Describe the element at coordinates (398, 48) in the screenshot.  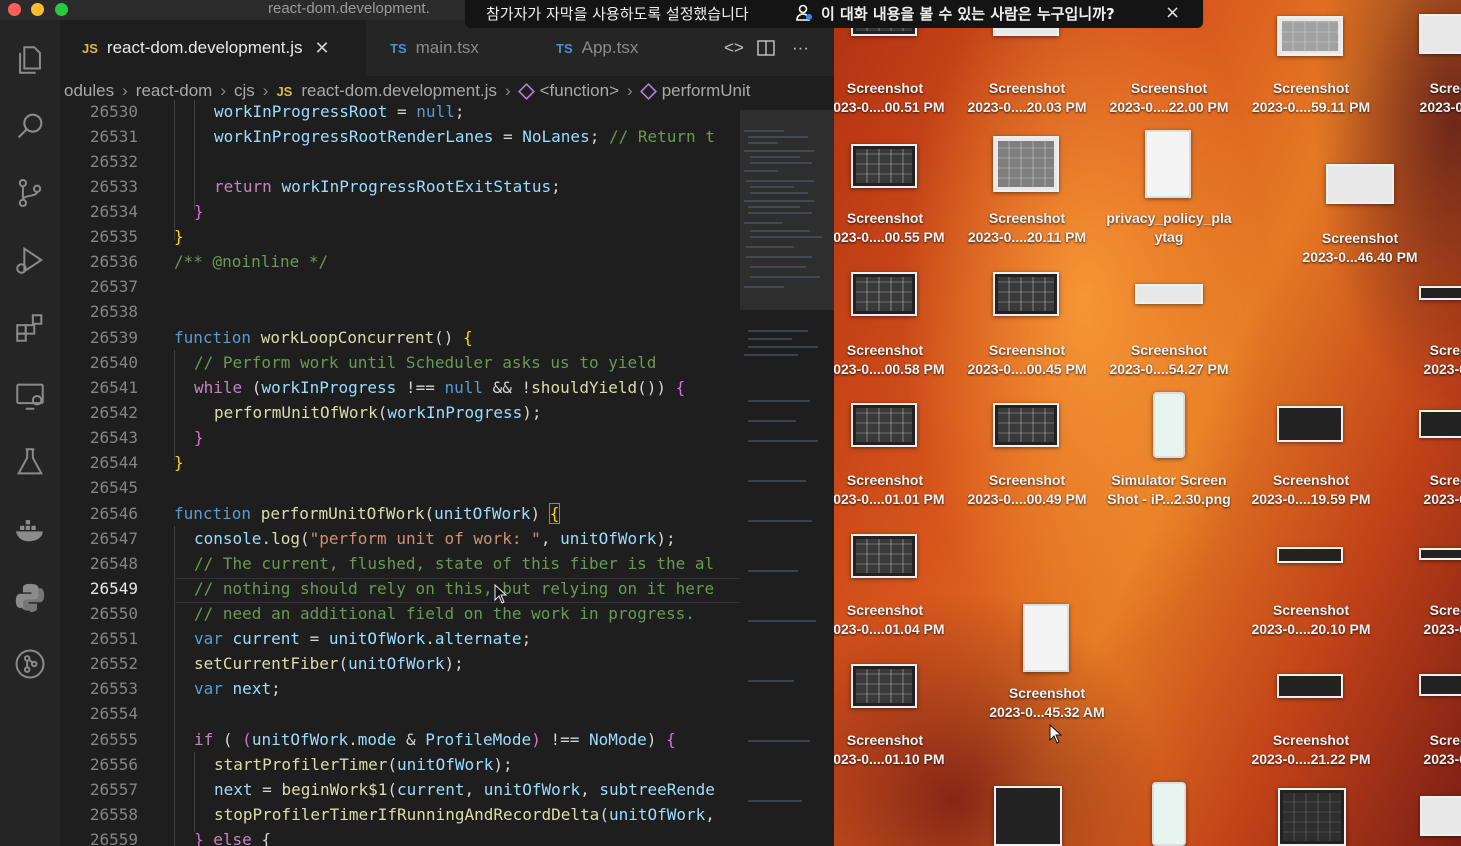
I see `ts-file-icon: TS` at that location.